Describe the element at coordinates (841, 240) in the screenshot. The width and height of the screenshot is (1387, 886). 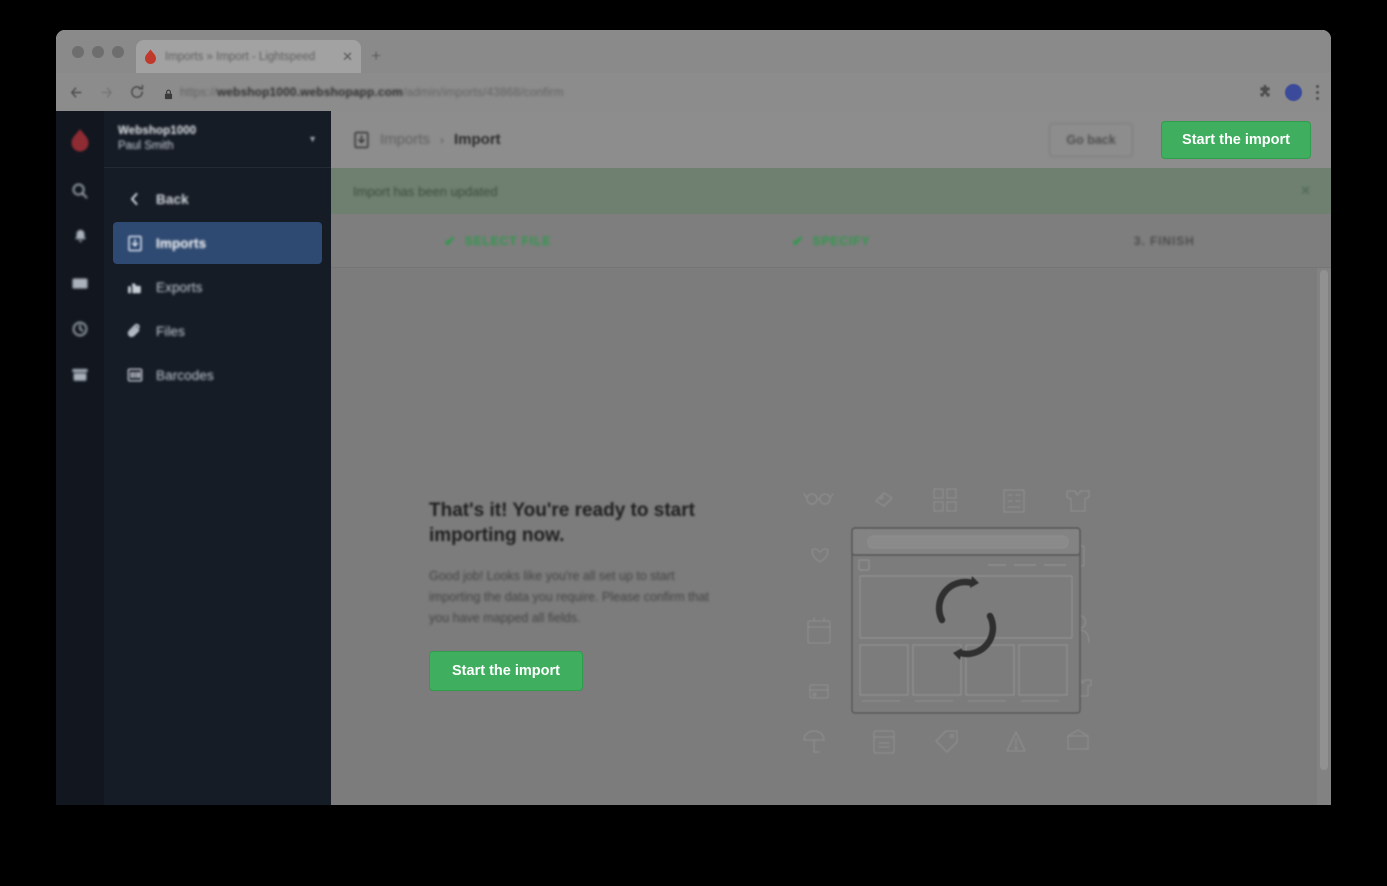
I see `step-label: SPECIFY` at that location.